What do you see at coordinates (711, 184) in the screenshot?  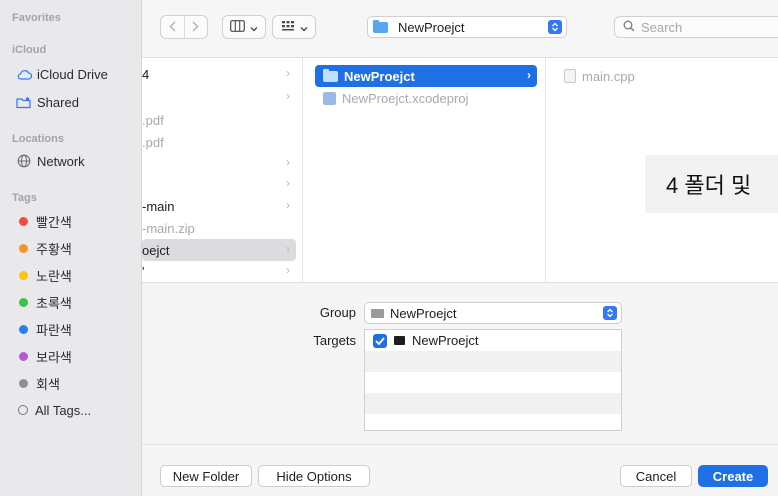 I see `overlay-caption: 4 폴더 및` at bounding box center [711, 184].